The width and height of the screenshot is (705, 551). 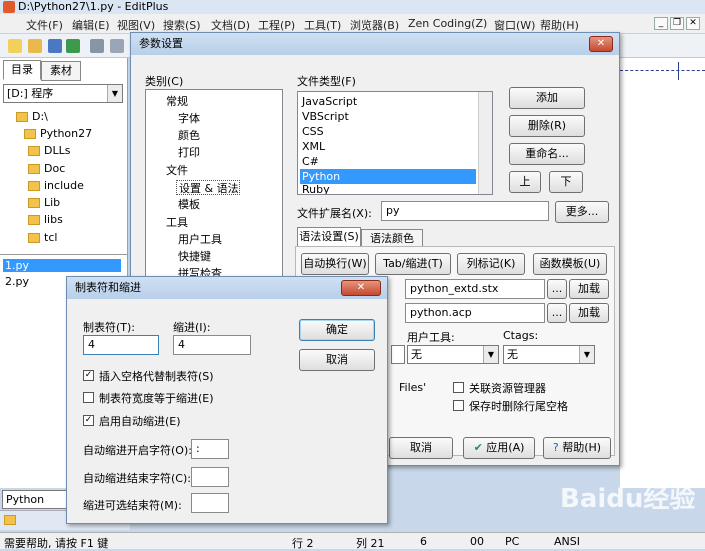 I want to click on function-template-button: 函数模板(U), so click(x=570, y=264).